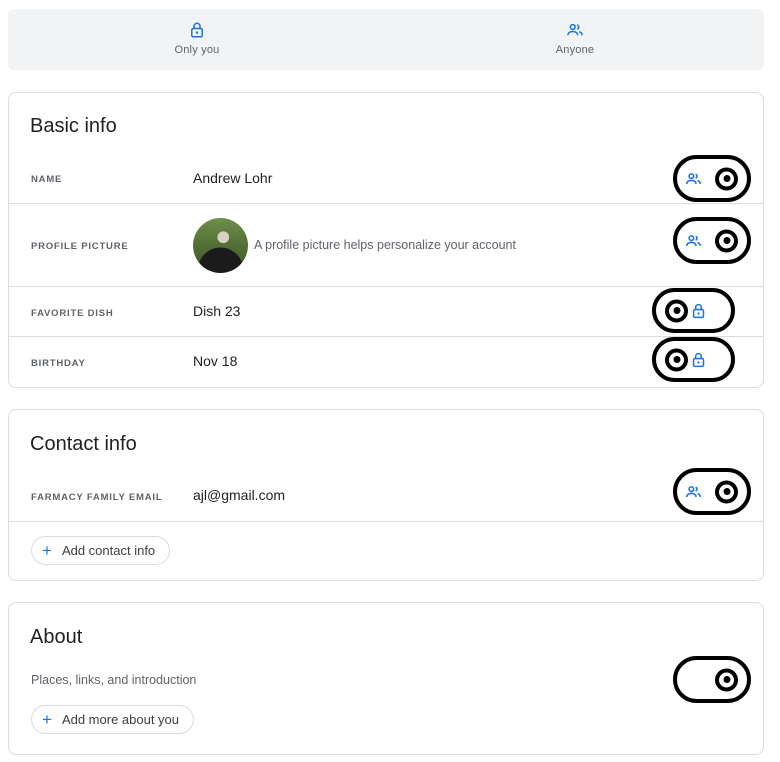 The height and width of the screenshot is (762, 780). I want to click on add-more-about-you-button: + Add more about you, so click(113, 719).